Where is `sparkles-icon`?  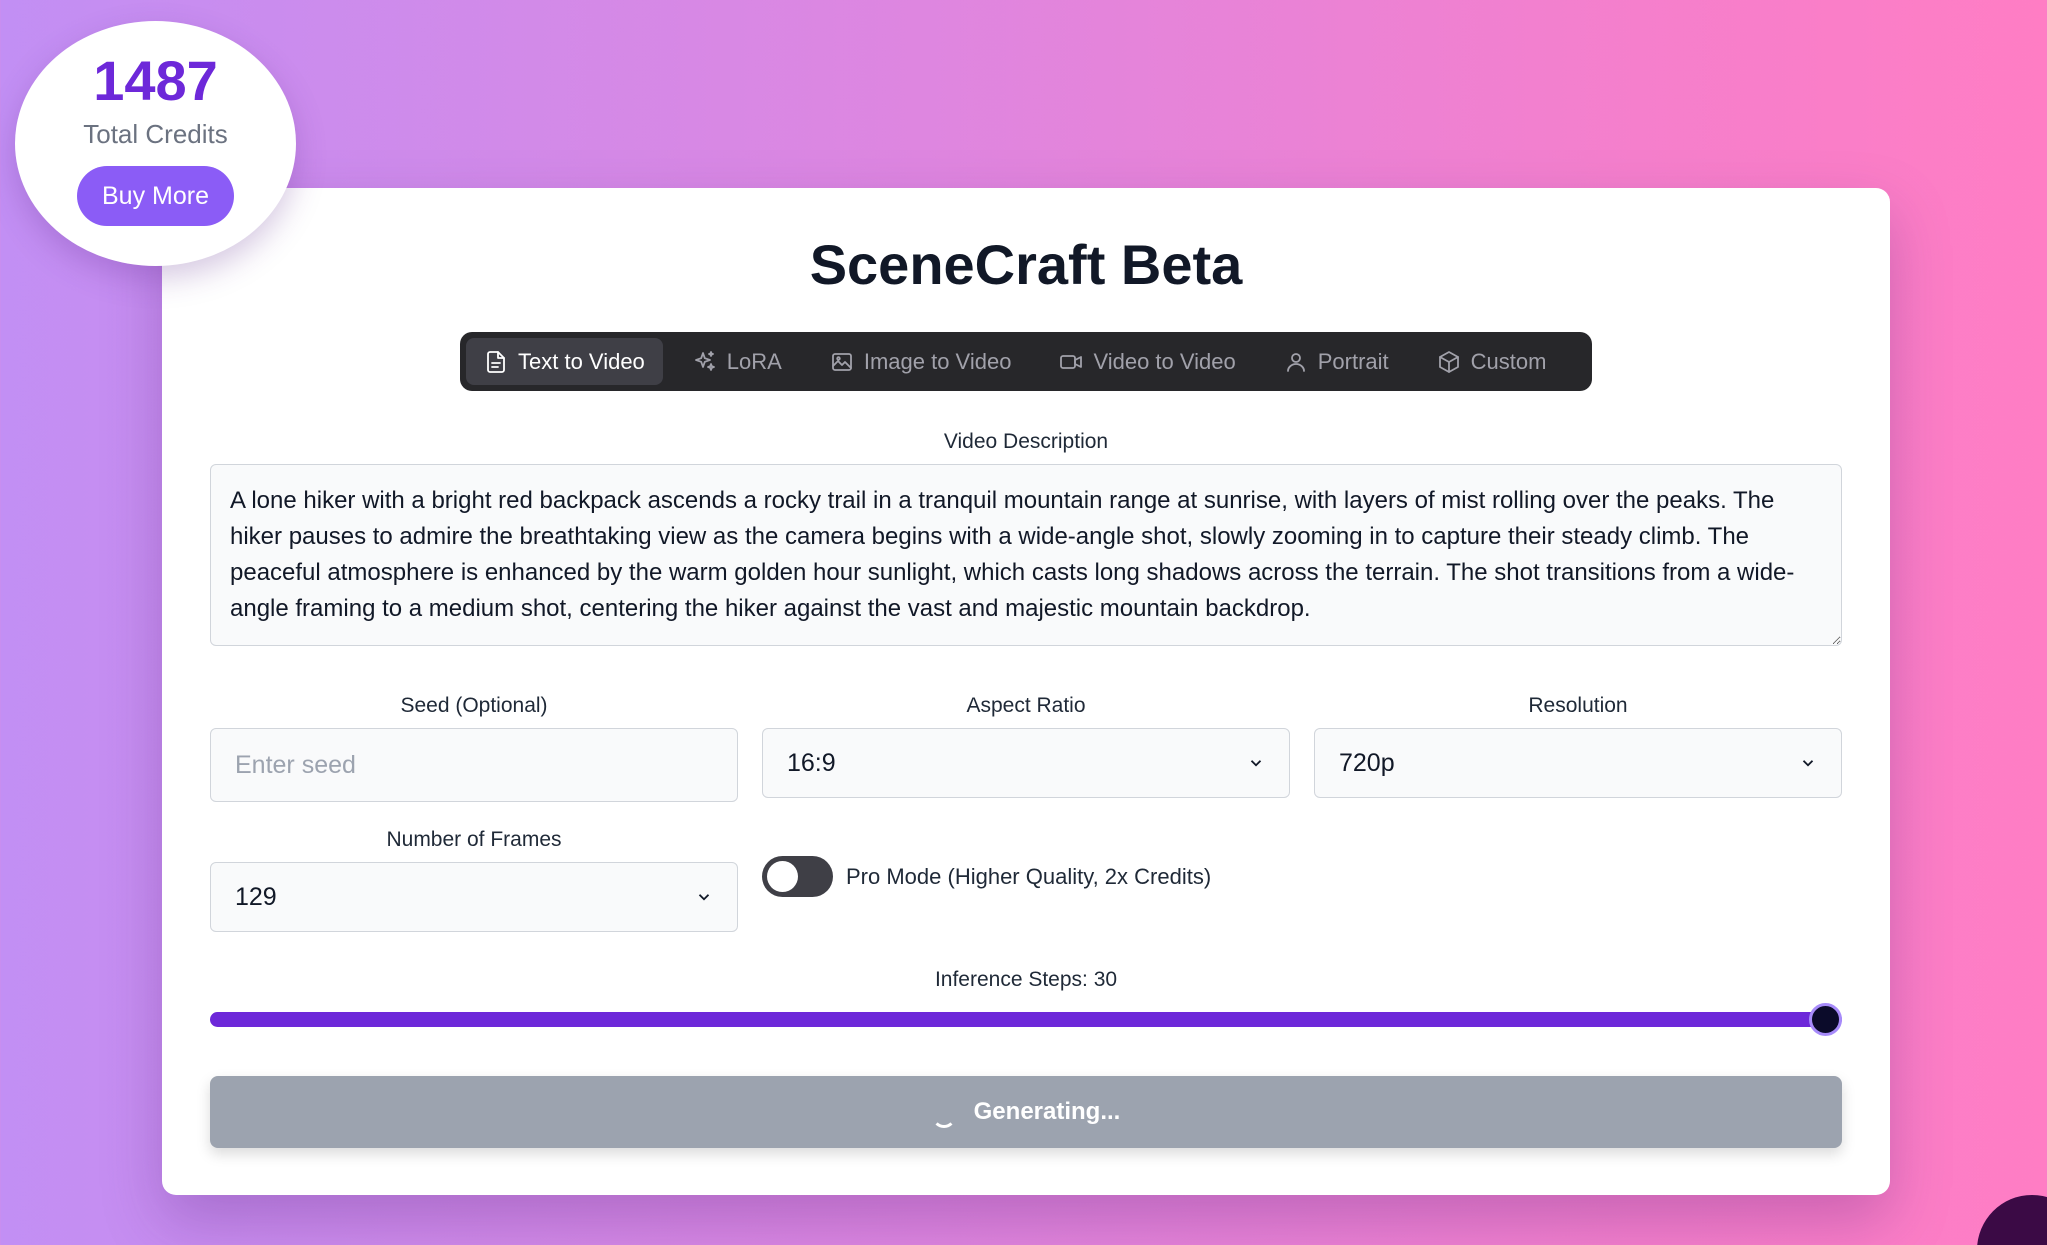 sparkles-icon is located at coordinates (704, 360).